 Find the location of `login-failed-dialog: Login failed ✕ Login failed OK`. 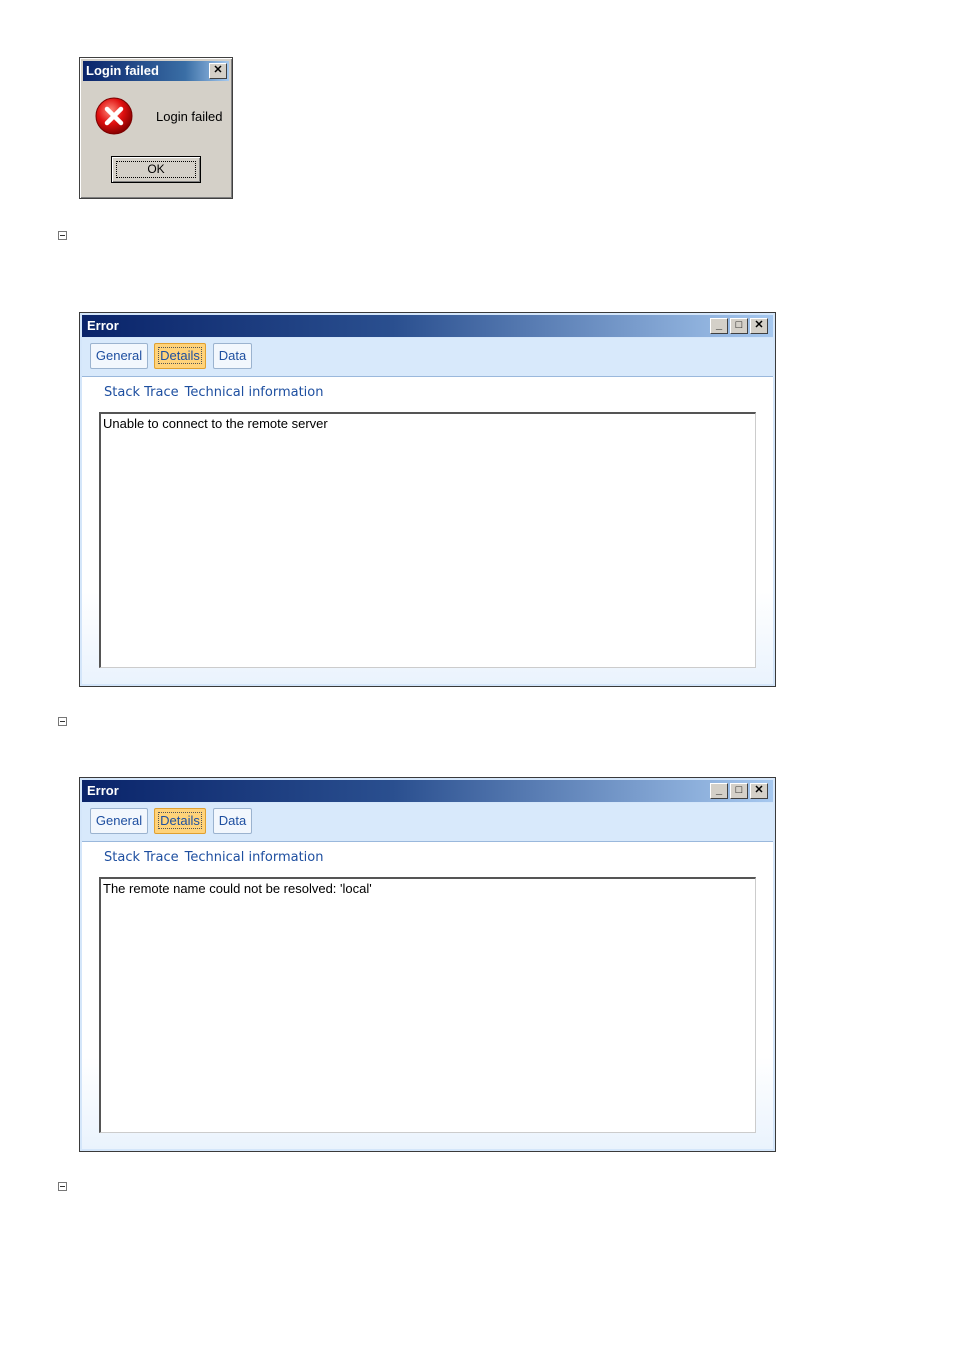

login-failed-dialog: Login failed ✕ Login failed OK is located at coordinates (156, 128).